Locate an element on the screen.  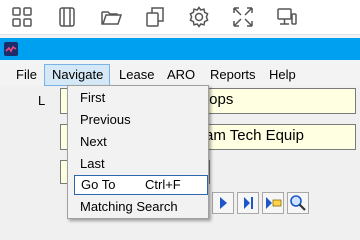
last-record-icon is located at coordinates (248, 203).